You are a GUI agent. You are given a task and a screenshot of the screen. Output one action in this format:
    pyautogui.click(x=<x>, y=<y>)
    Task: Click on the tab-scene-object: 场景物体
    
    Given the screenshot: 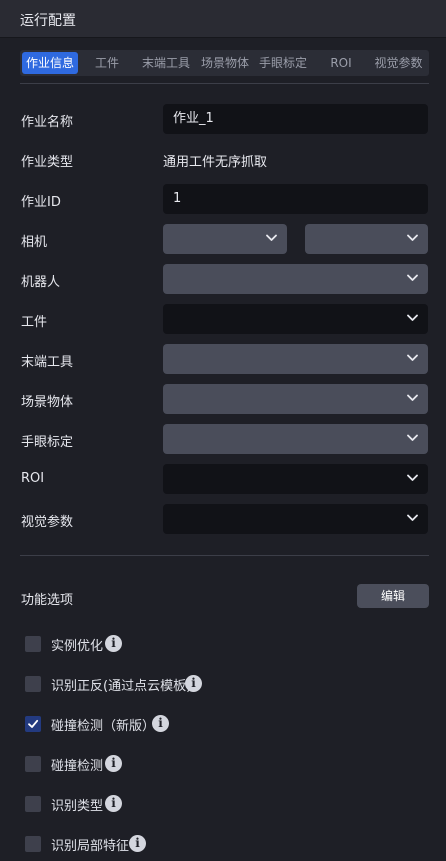 What is the action you would take?
    pyautogui.click(x=225, y=63)
    